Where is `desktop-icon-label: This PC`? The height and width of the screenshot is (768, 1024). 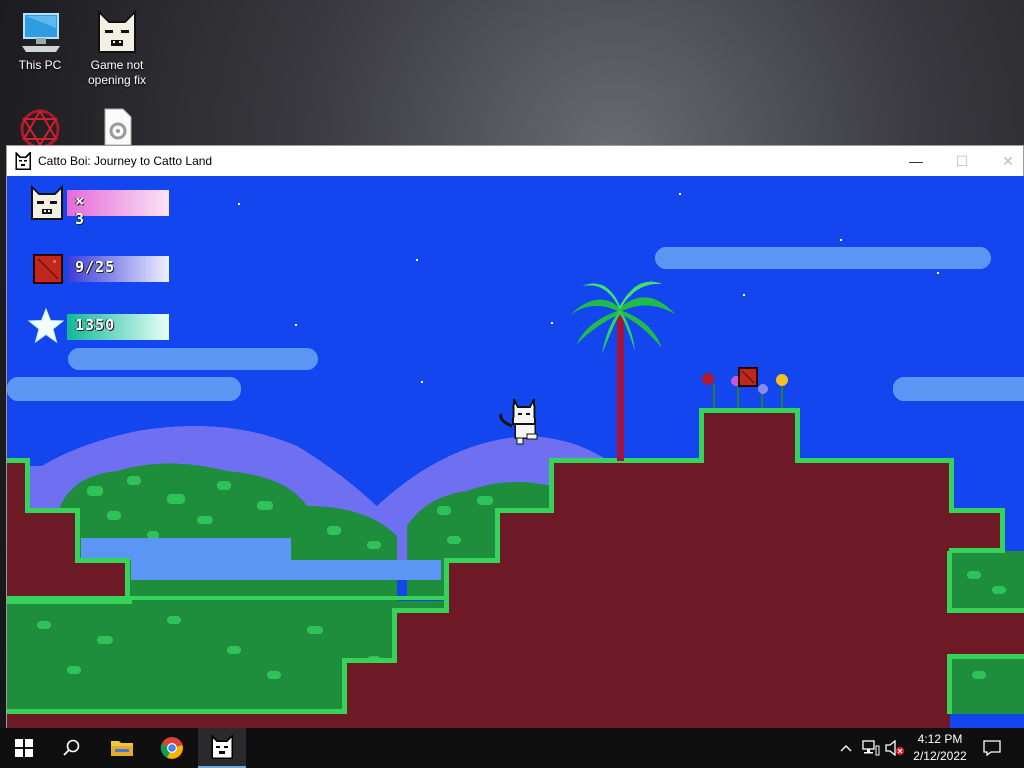
desktop-icon-label: This PC is located at coordinates (40, 65).